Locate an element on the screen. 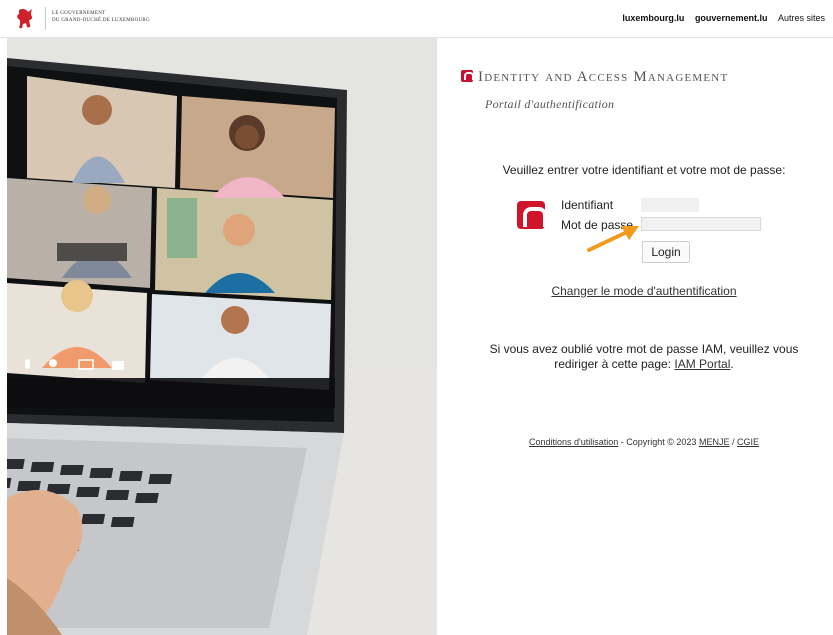 Image resolution: width=833 pixels, height=635 pixels. iam-logo-icon is located at coordinates (467, 76).